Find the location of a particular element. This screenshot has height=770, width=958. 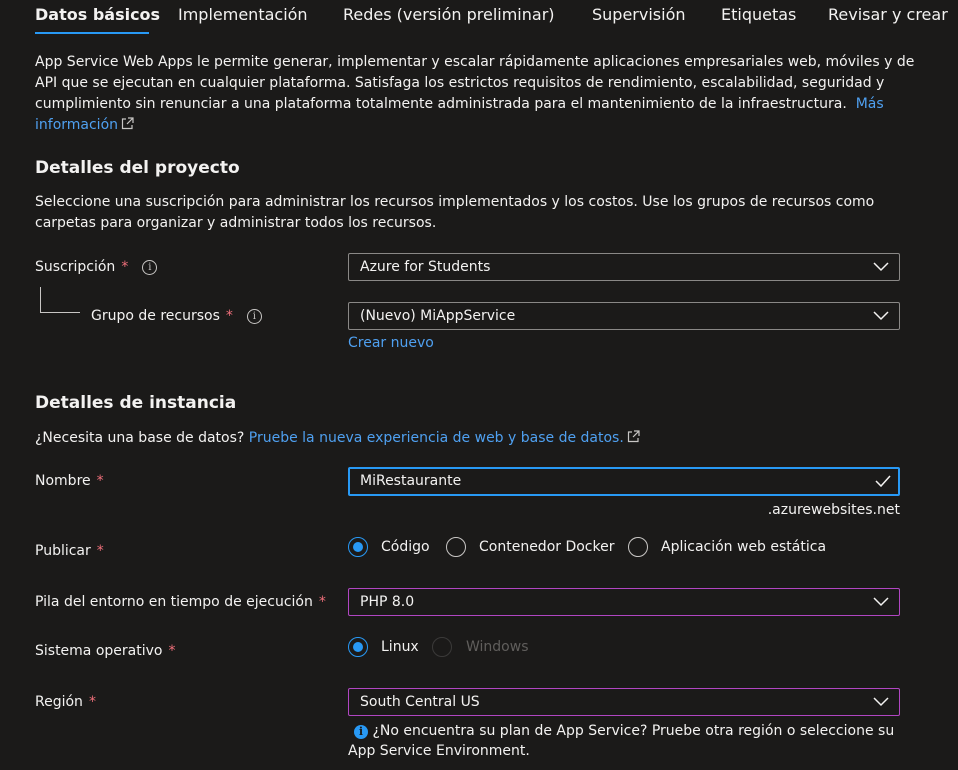

tab-etiquetas: Etiquetas is located at coordinates (758, 15).